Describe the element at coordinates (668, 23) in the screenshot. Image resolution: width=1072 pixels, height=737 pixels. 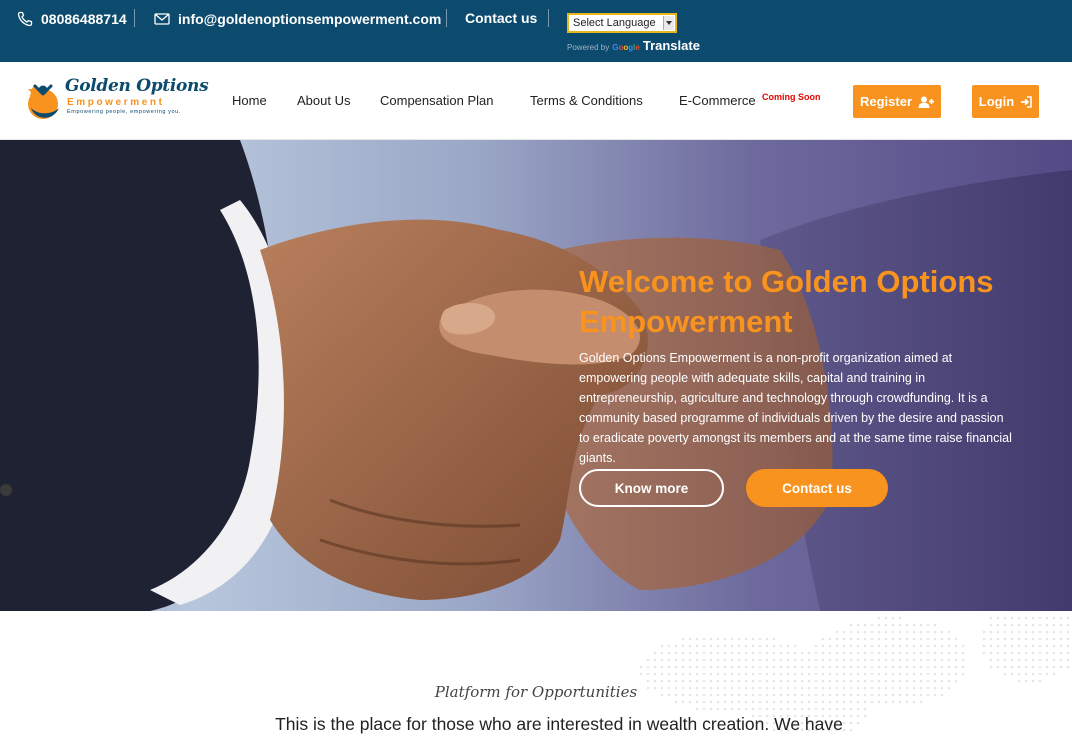
I see `chevron-down-icon` at that location.